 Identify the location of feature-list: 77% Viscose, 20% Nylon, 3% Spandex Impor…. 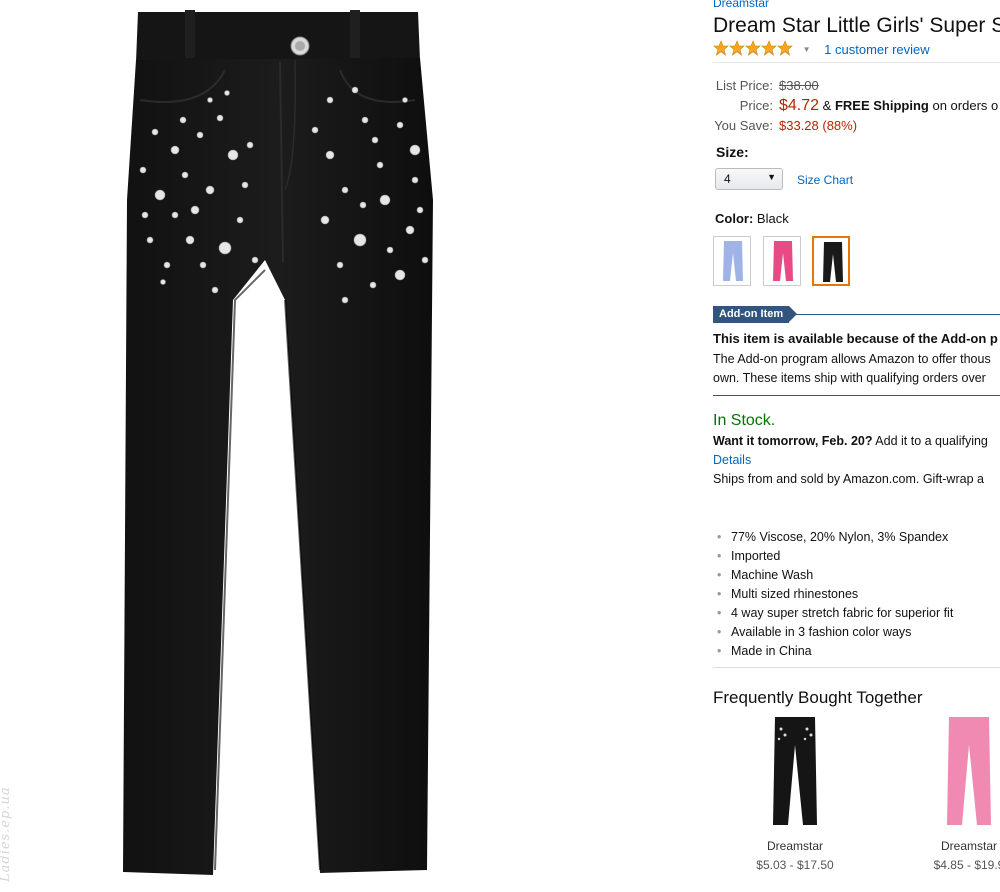
(835, 594).